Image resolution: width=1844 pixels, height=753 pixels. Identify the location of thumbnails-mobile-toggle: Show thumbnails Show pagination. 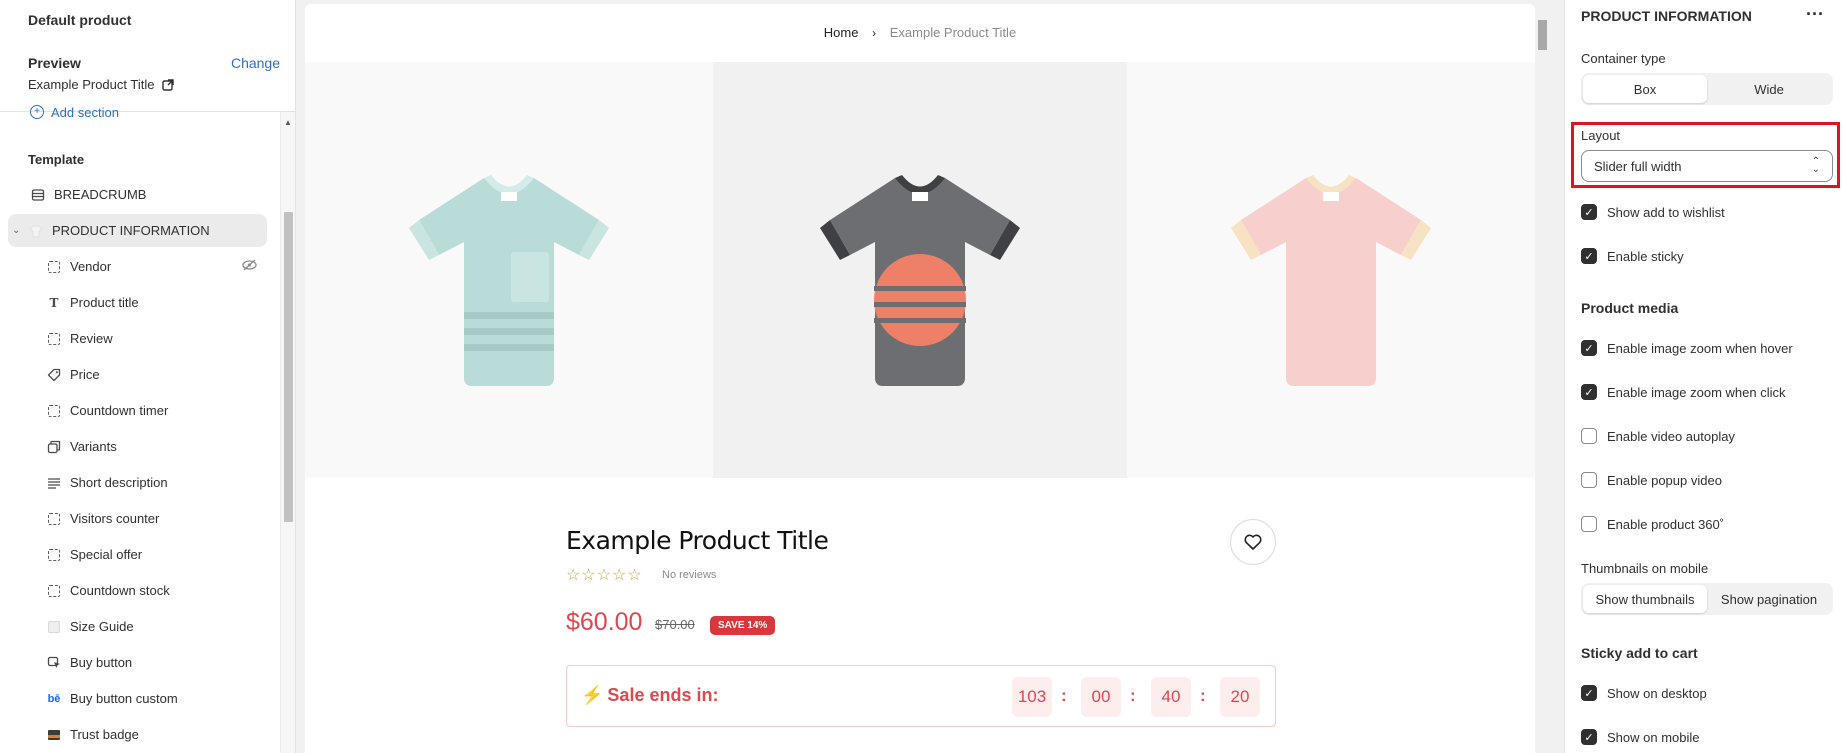
(1707, 599).